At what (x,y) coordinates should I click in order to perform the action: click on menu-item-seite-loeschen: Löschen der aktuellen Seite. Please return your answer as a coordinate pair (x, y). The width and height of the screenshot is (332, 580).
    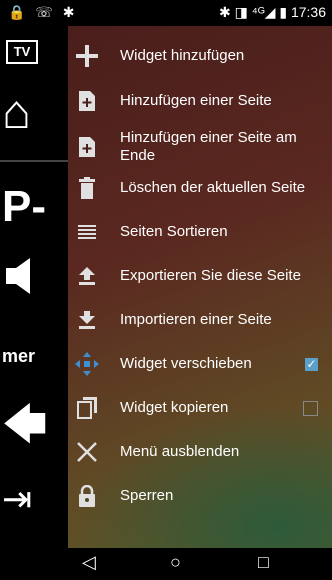
    Looking at the image, I should click on (200, 188).